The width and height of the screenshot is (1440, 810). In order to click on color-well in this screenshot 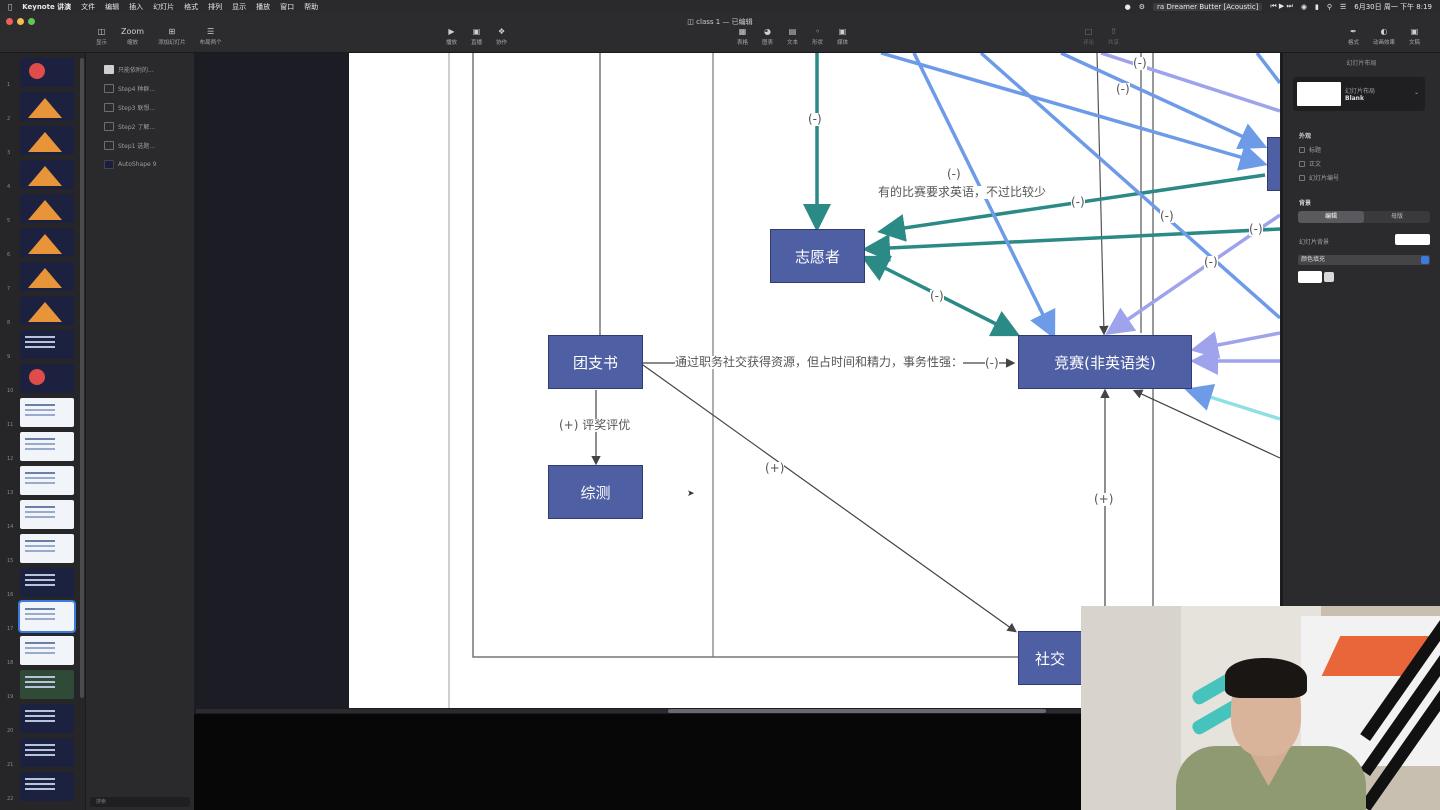, I will do `click(1310, 277)`.